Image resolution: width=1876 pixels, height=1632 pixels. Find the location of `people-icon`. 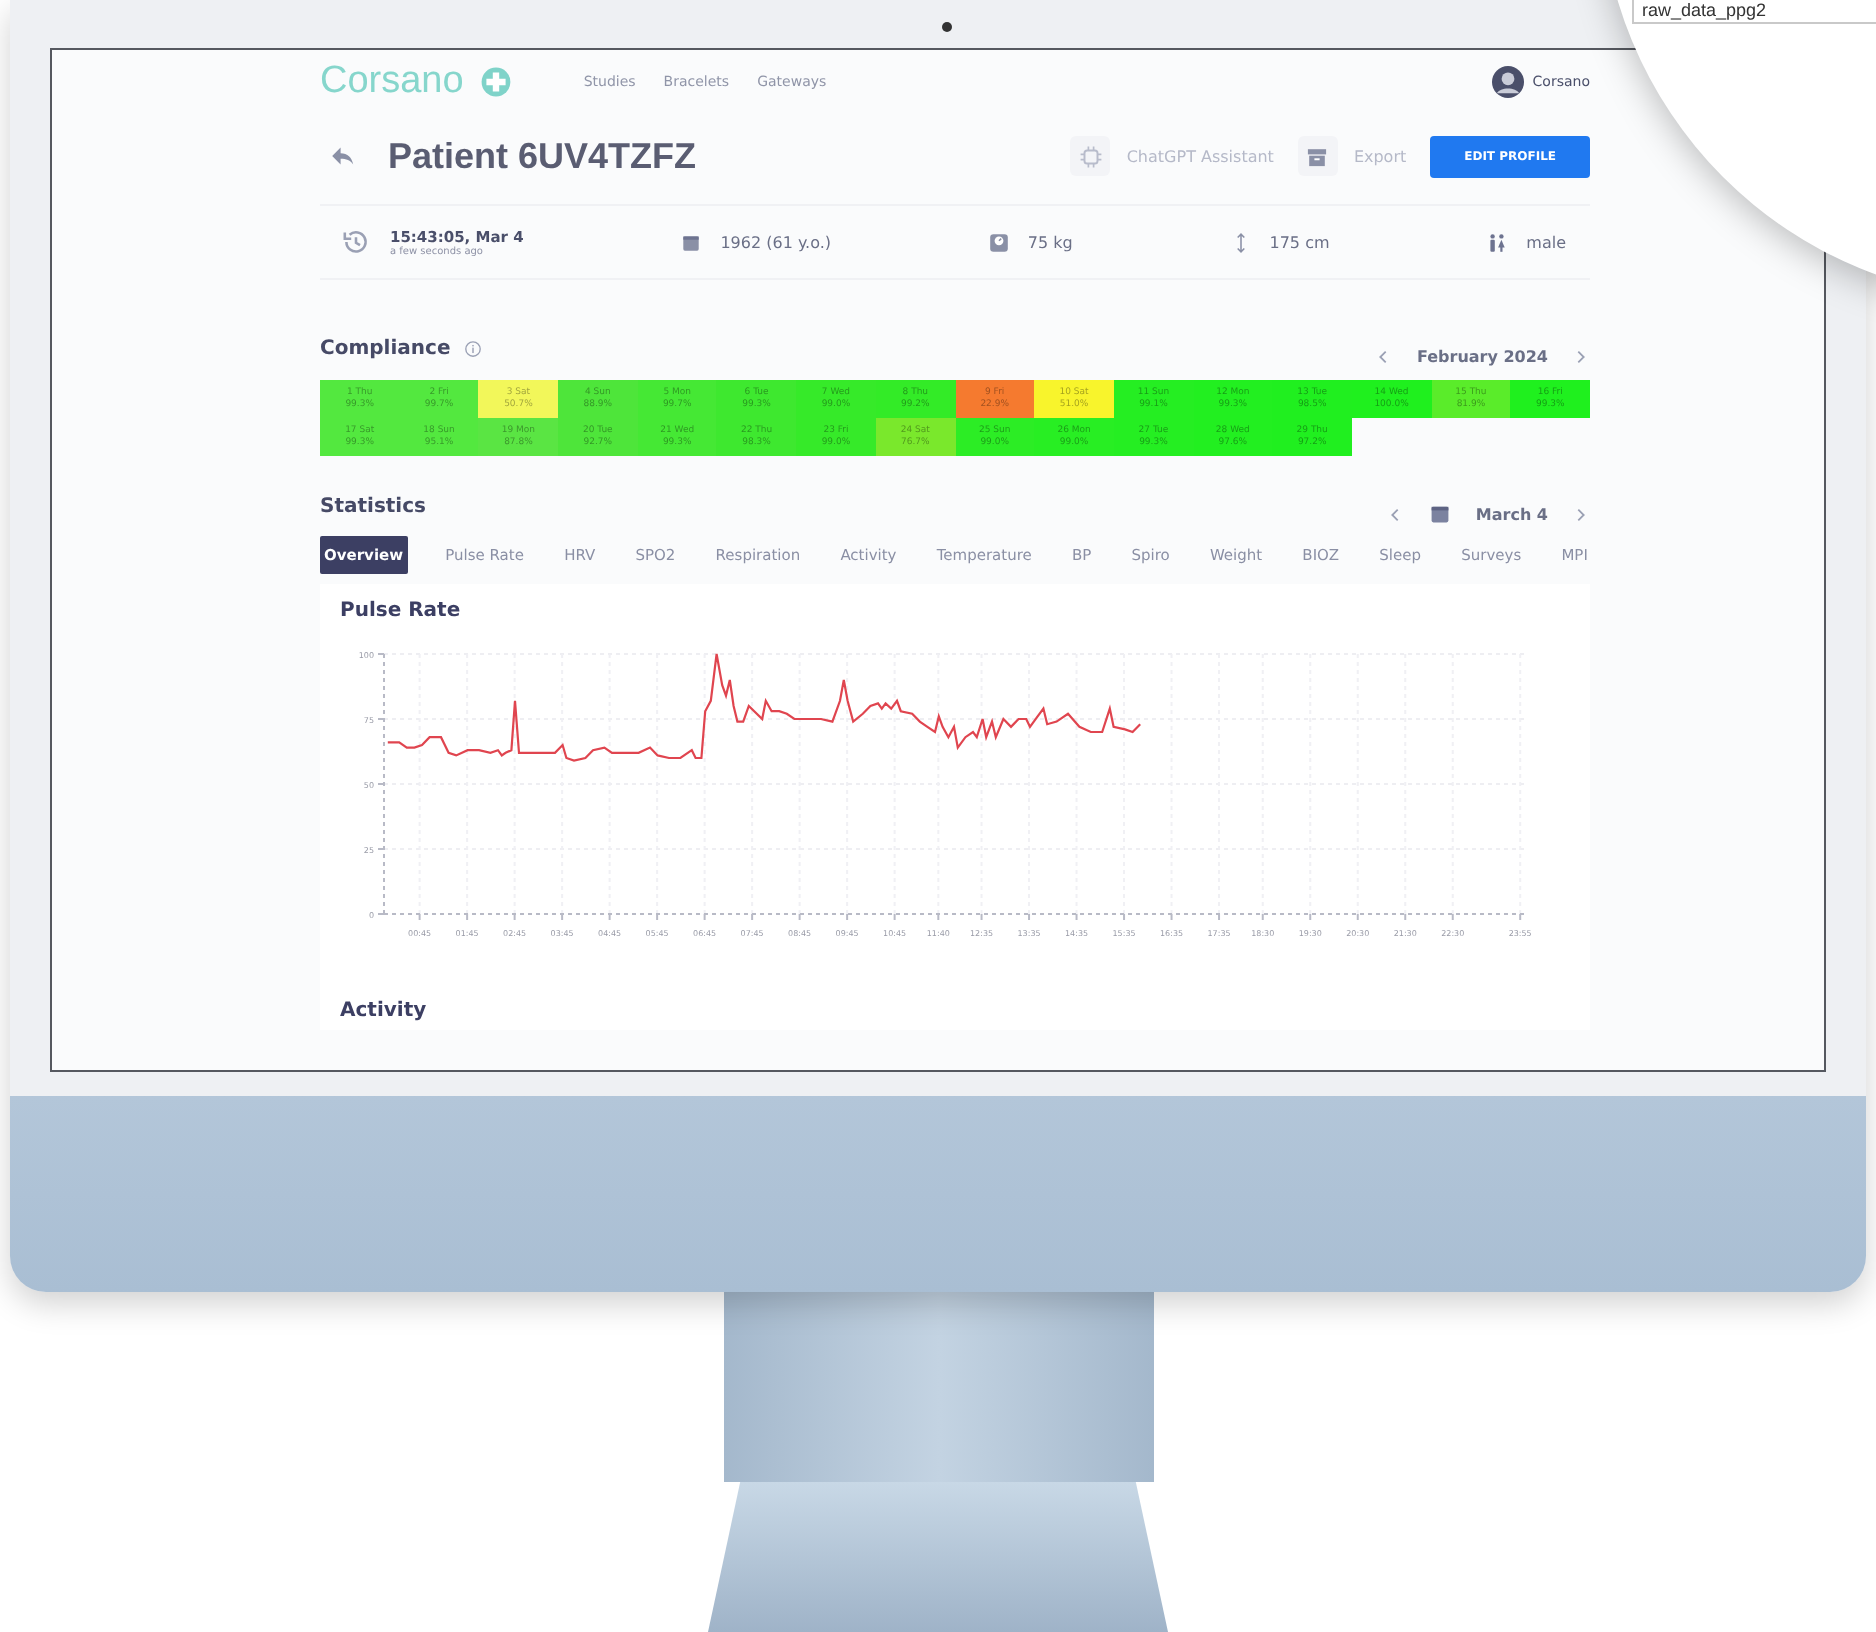

people-icon is located at coordinates (1497, 242).